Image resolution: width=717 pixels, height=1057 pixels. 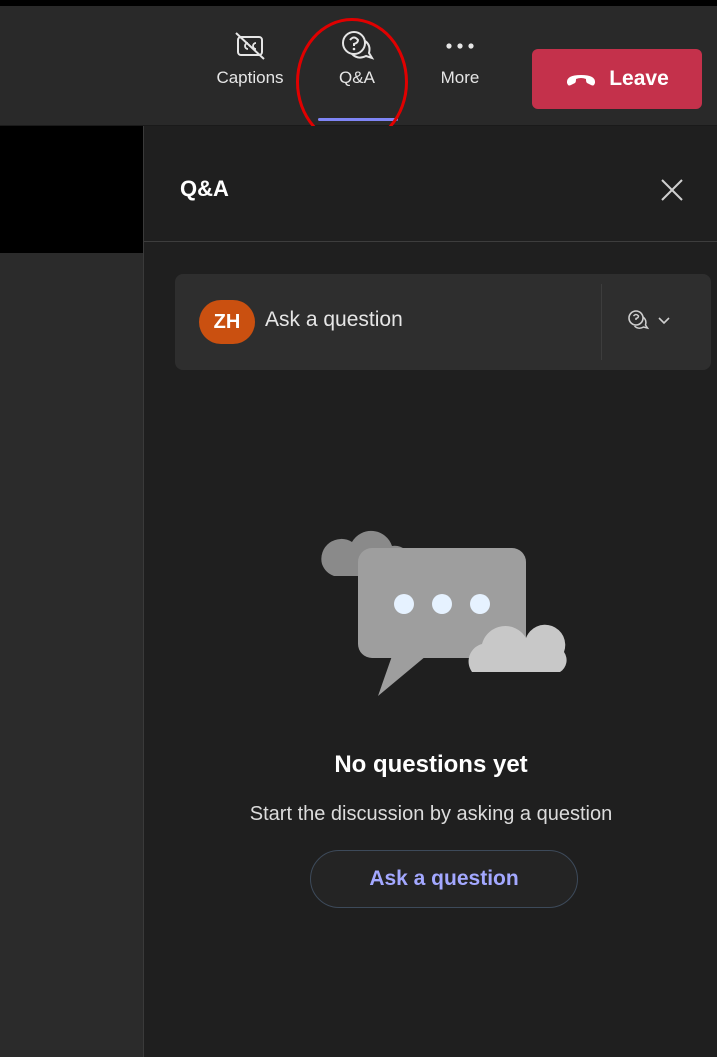 What do you see at coordinates (460, 46) in the screenshot?
I see `more-dots-icon` at bounding box center [460, 46].